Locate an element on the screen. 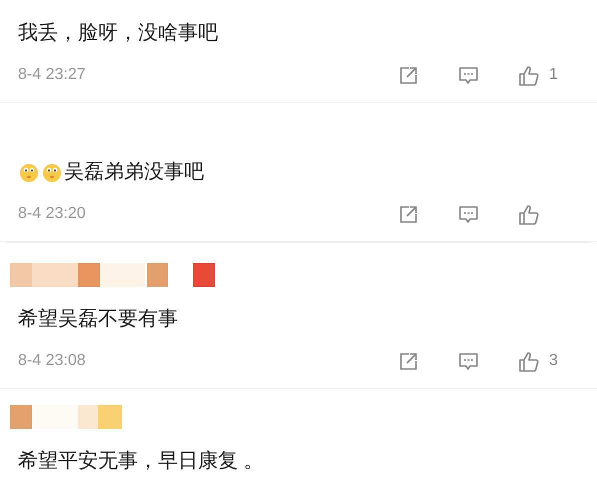 The width and height of the screenshot is (597, 477). comment-text: 吴磊弟弟没事吧 is located at coordinates (134, 172).